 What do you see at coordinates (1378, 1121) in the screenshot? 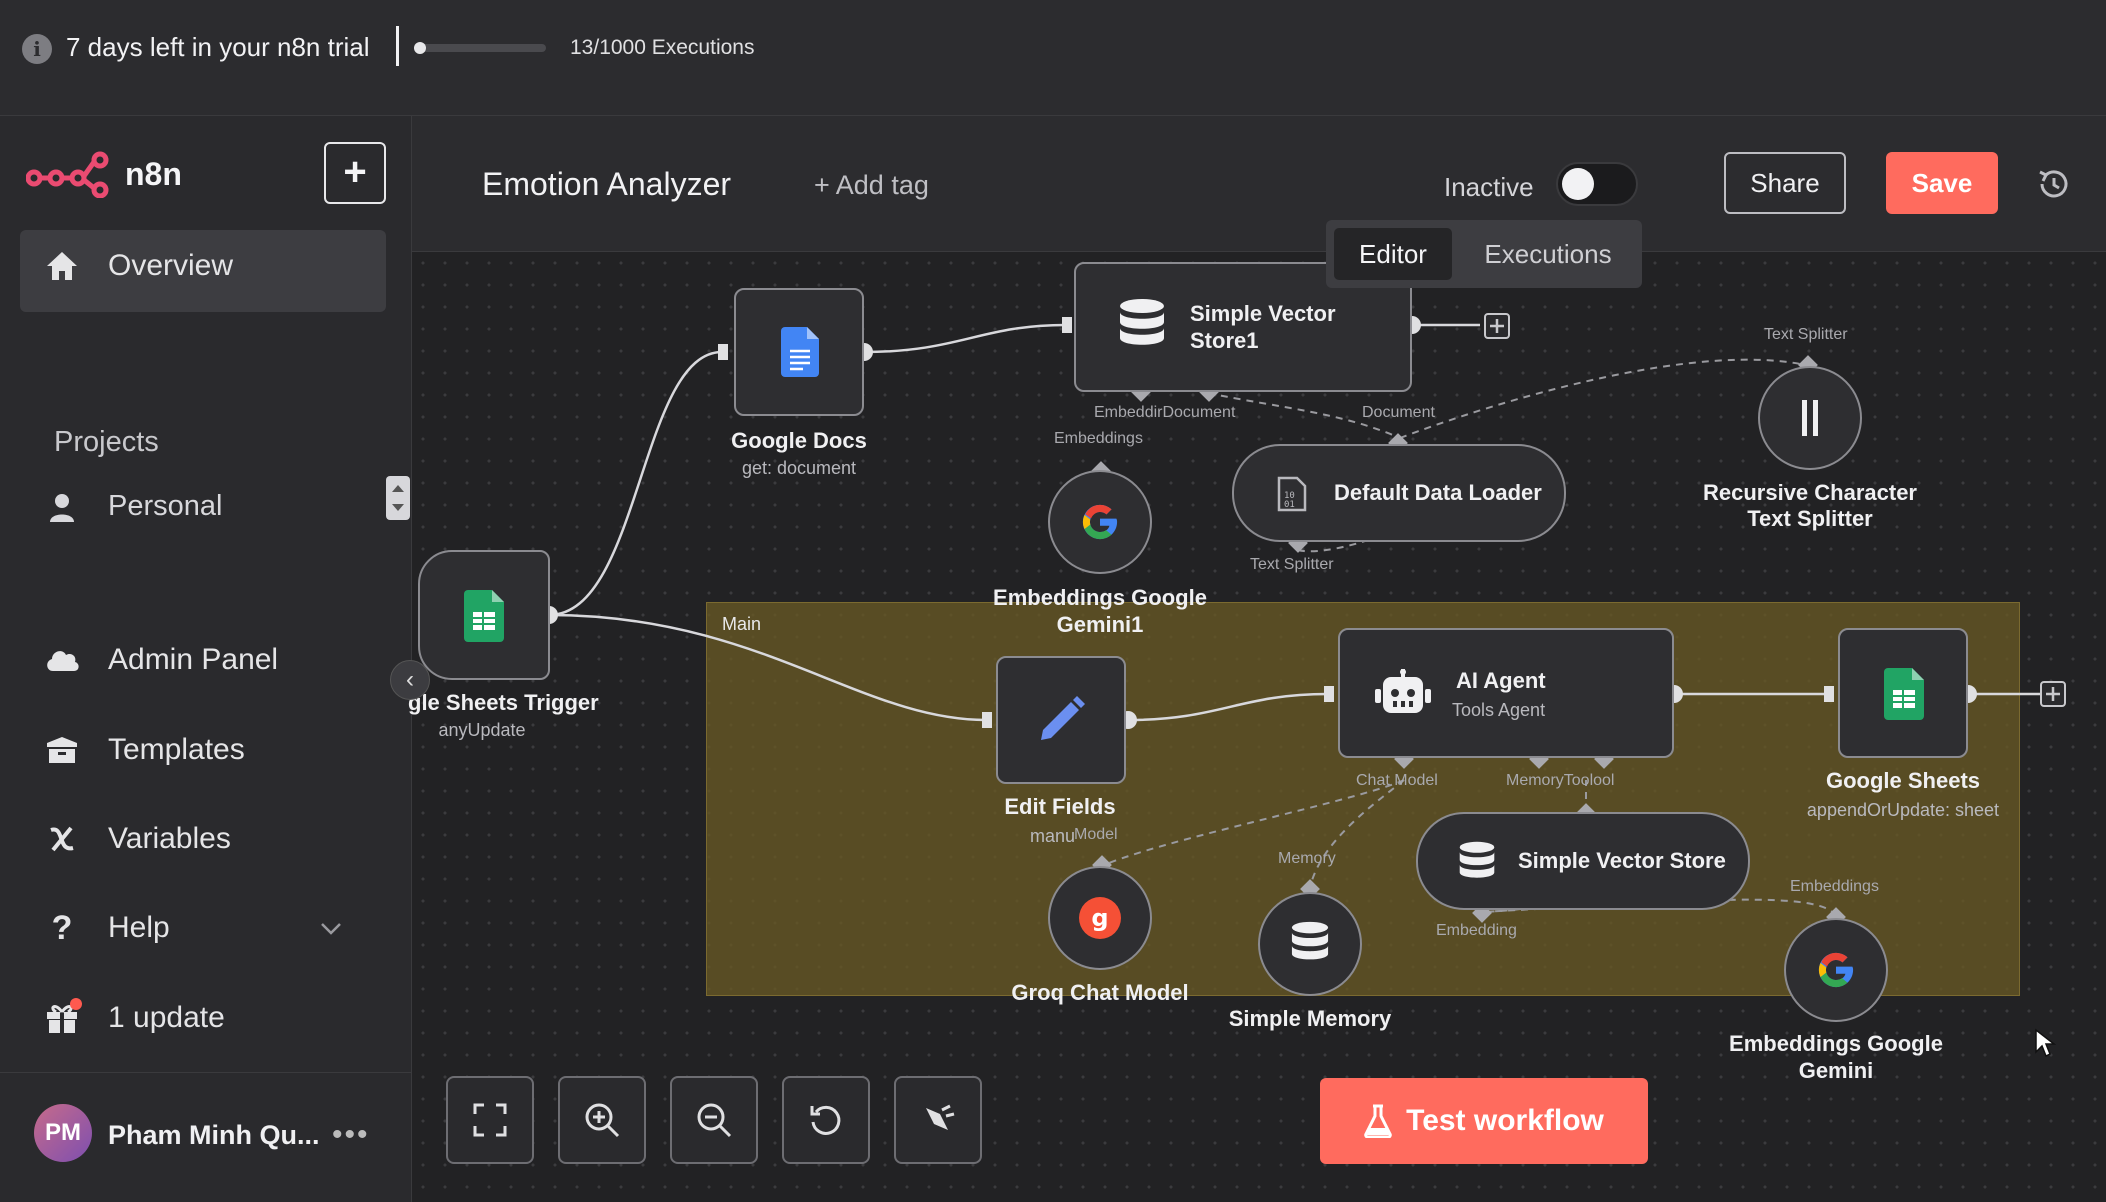
I see `flask-icon` at bounding box center [1378, 1121].